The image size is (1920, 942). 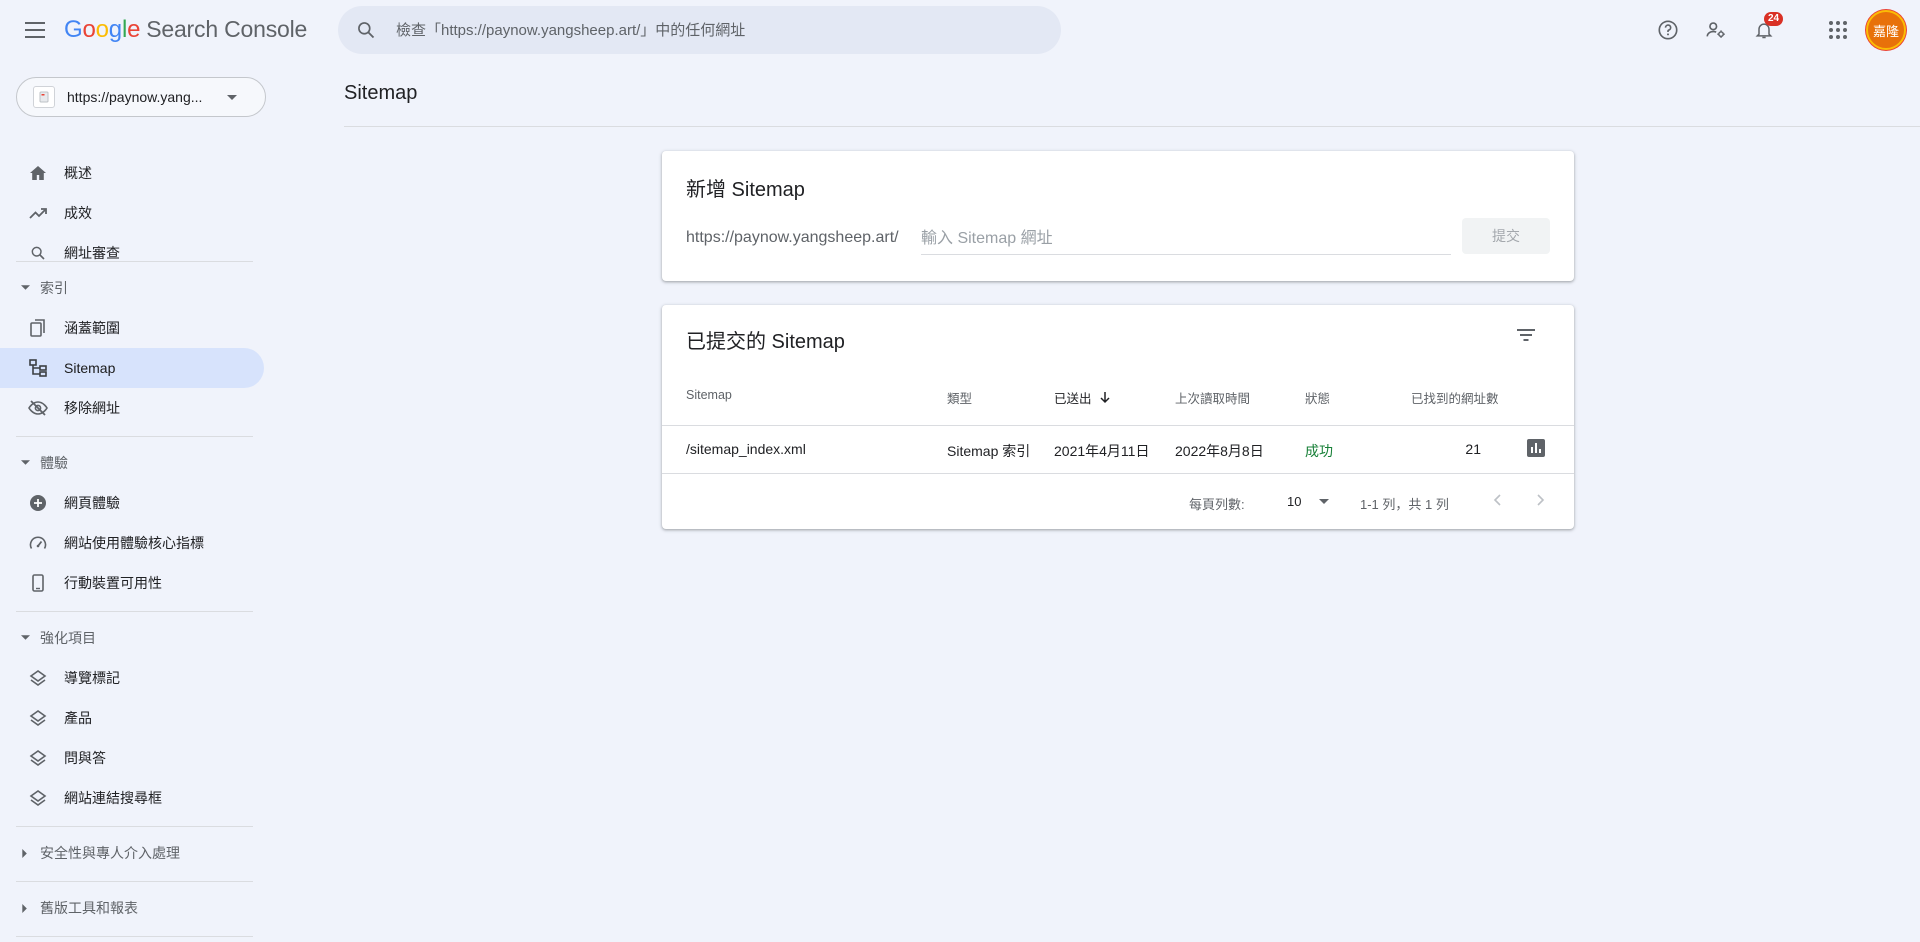 I want to click on column-header-label: 已送出, so click(x=1073, y=399).